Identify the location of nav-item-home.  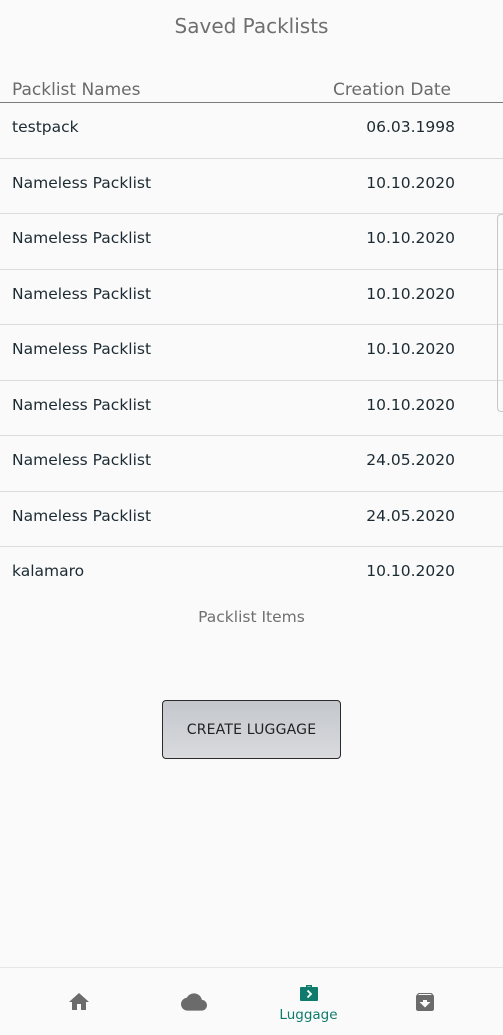
(78, 1001).